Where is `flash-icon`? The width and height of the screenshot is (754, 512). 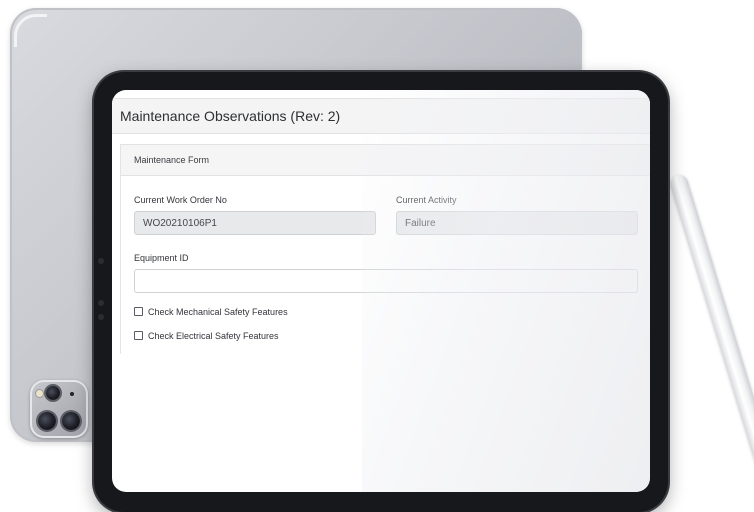
flash-icon is located at coordinates (39, 393).